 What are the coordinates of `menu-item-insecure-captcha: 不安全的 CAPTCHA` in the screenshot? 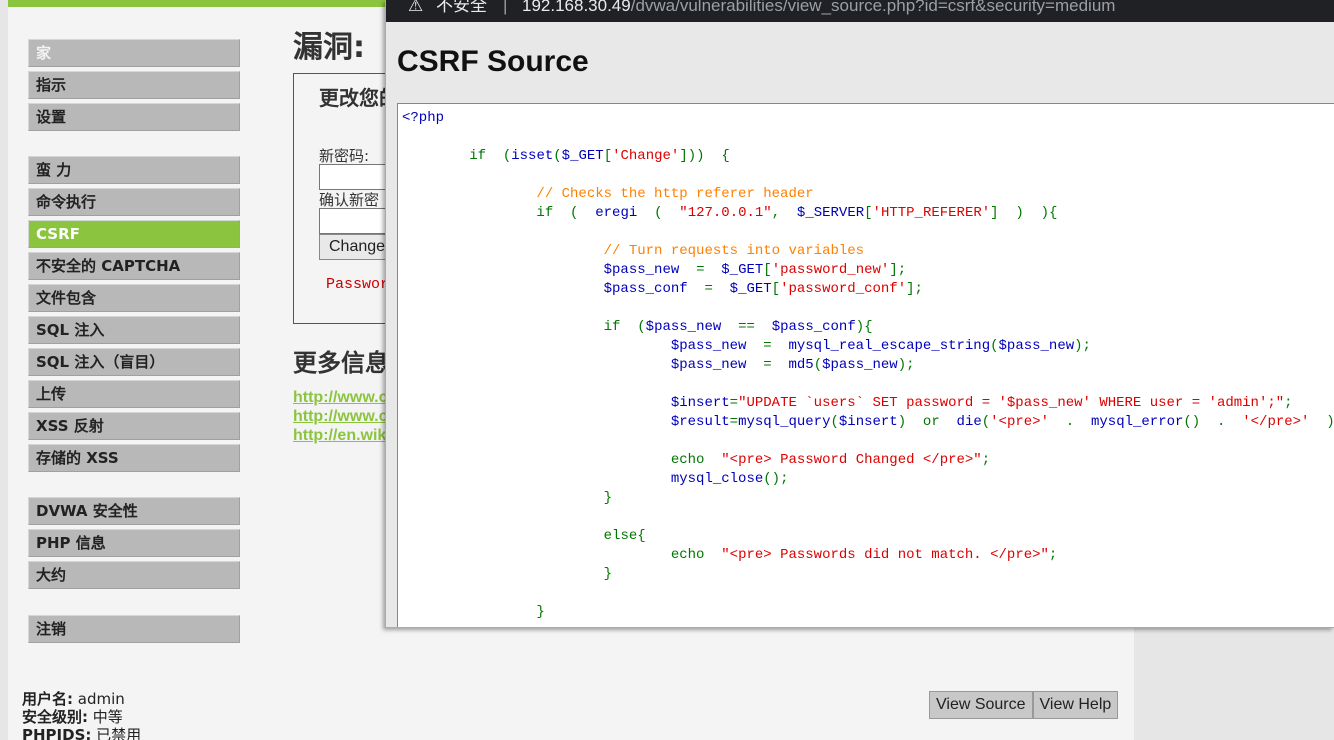 It's located at (134, 266).